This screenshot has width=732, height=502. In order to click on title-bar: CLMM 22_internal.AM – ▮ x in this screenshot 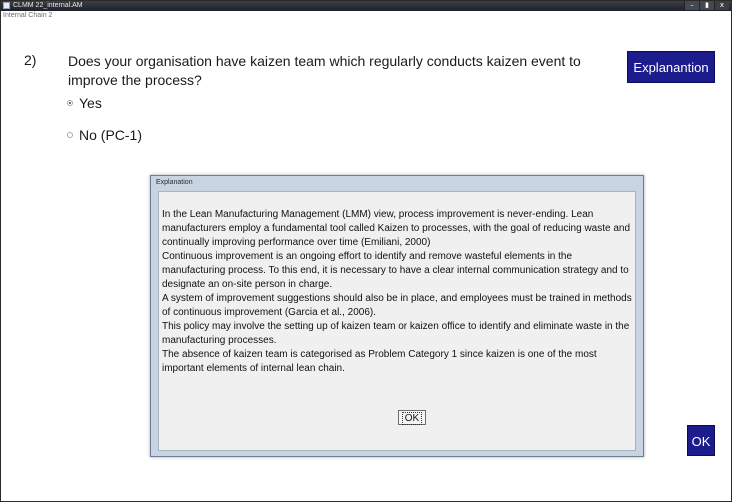, I will do `click(366, 6)`.